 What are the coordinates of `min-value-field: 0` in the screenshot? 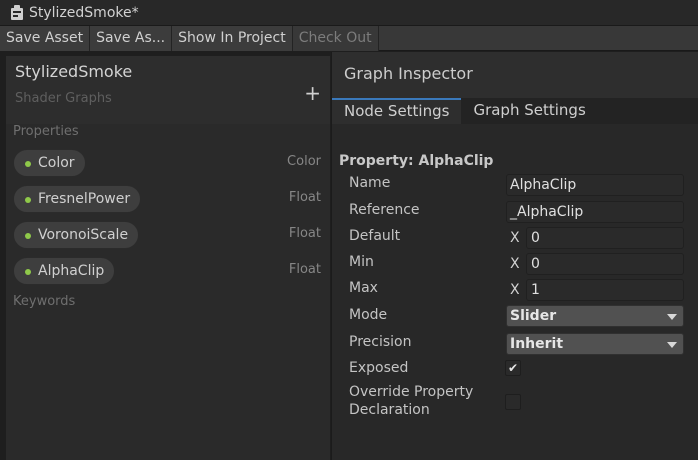 It's located at (605, 264).